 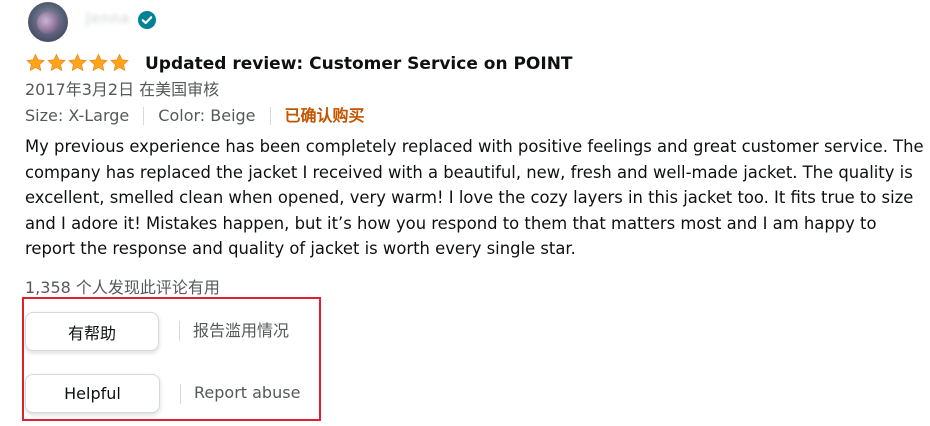 I want to click on variant-size: Size: X-Large, so click(x=77, y=115).